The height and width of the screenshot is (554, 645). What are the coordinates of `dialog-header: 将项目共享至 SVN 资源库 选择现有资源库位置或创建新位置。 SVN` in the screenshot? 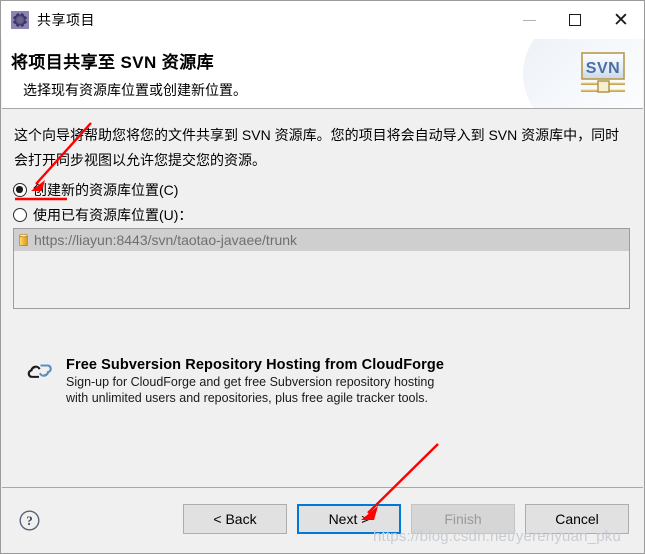 It's located at (322, 74).